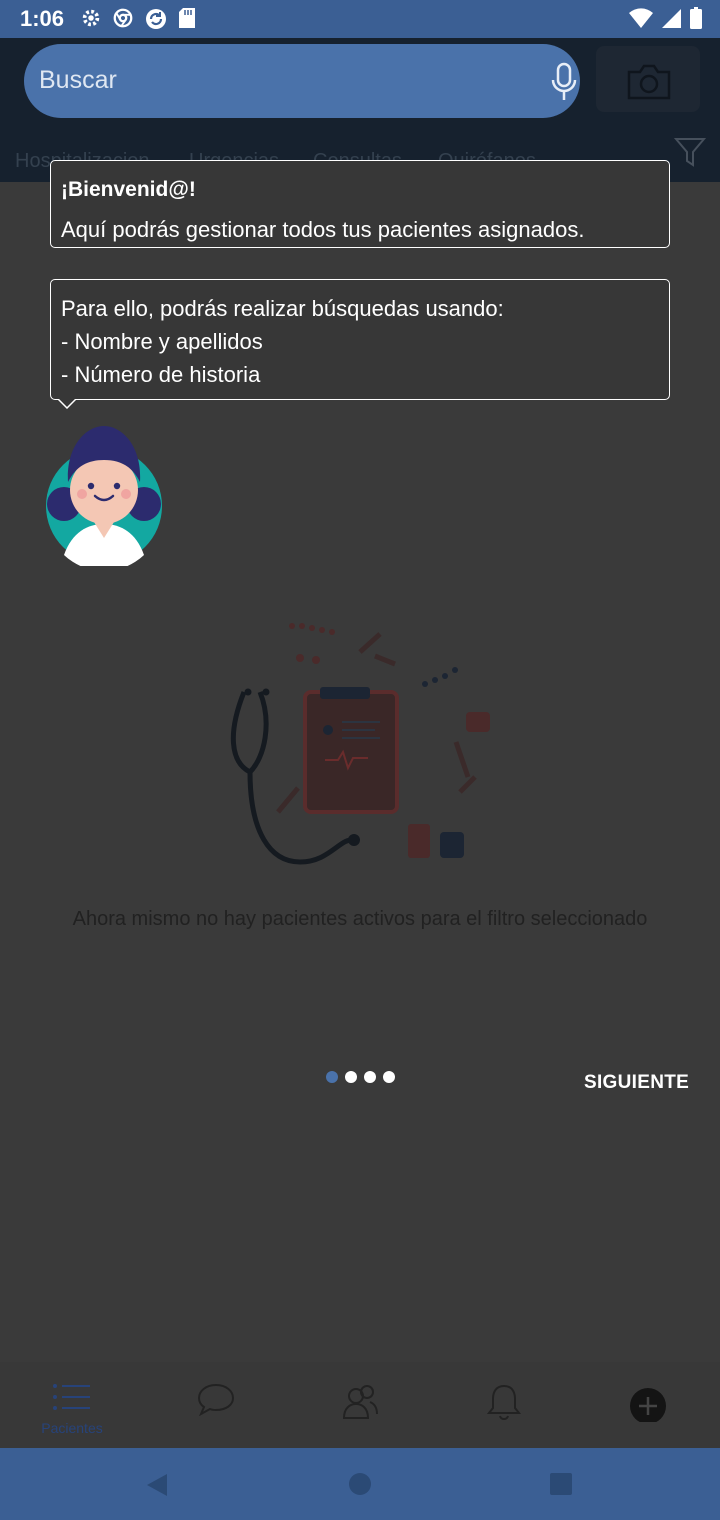 Image resolution: width=720 pixels, height=1520 pixels. I want to click on next-button: SIGUIENTE, so click(636, 1083).